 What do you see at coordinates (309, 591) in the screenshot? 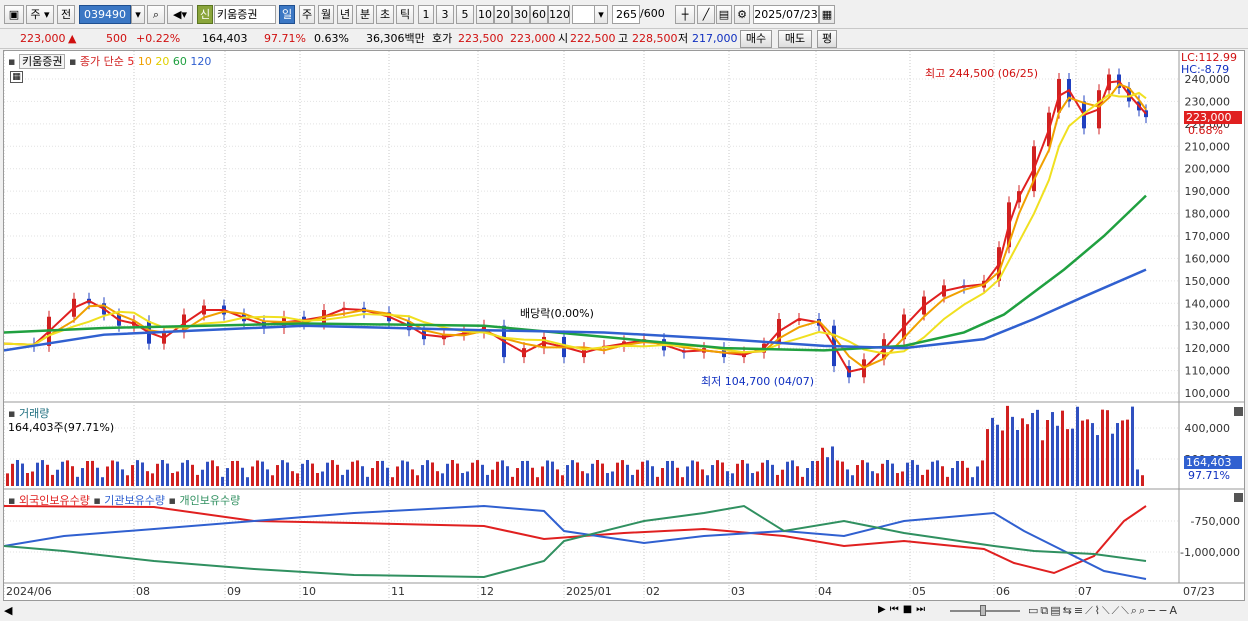
I see `x-tick-label: 10` at bounding box center [309, 591].